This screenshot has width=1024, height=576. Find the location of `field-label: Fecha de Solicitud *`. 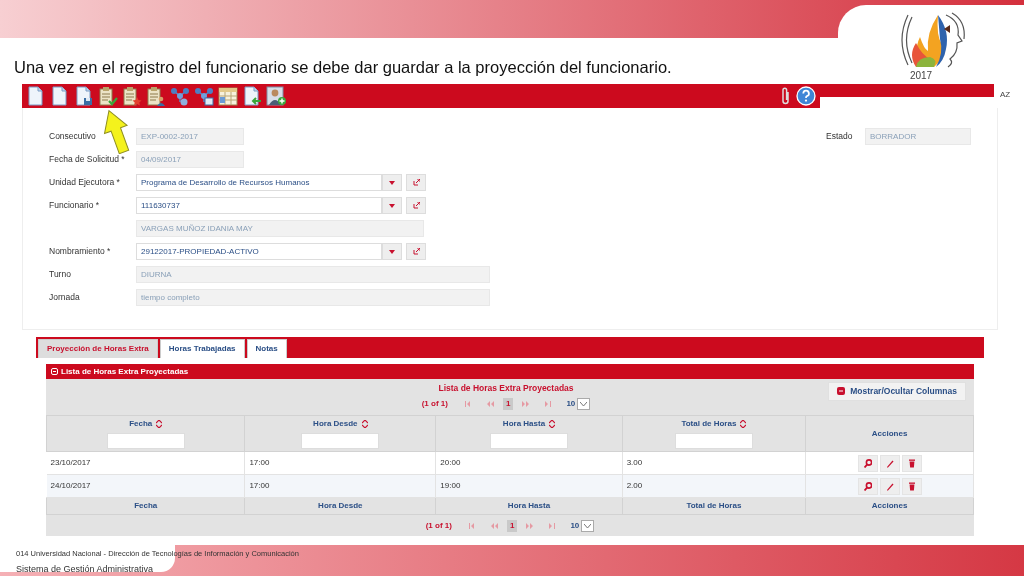

field-label: Fecha de Solicitud * is located at coordinates (87, 159).